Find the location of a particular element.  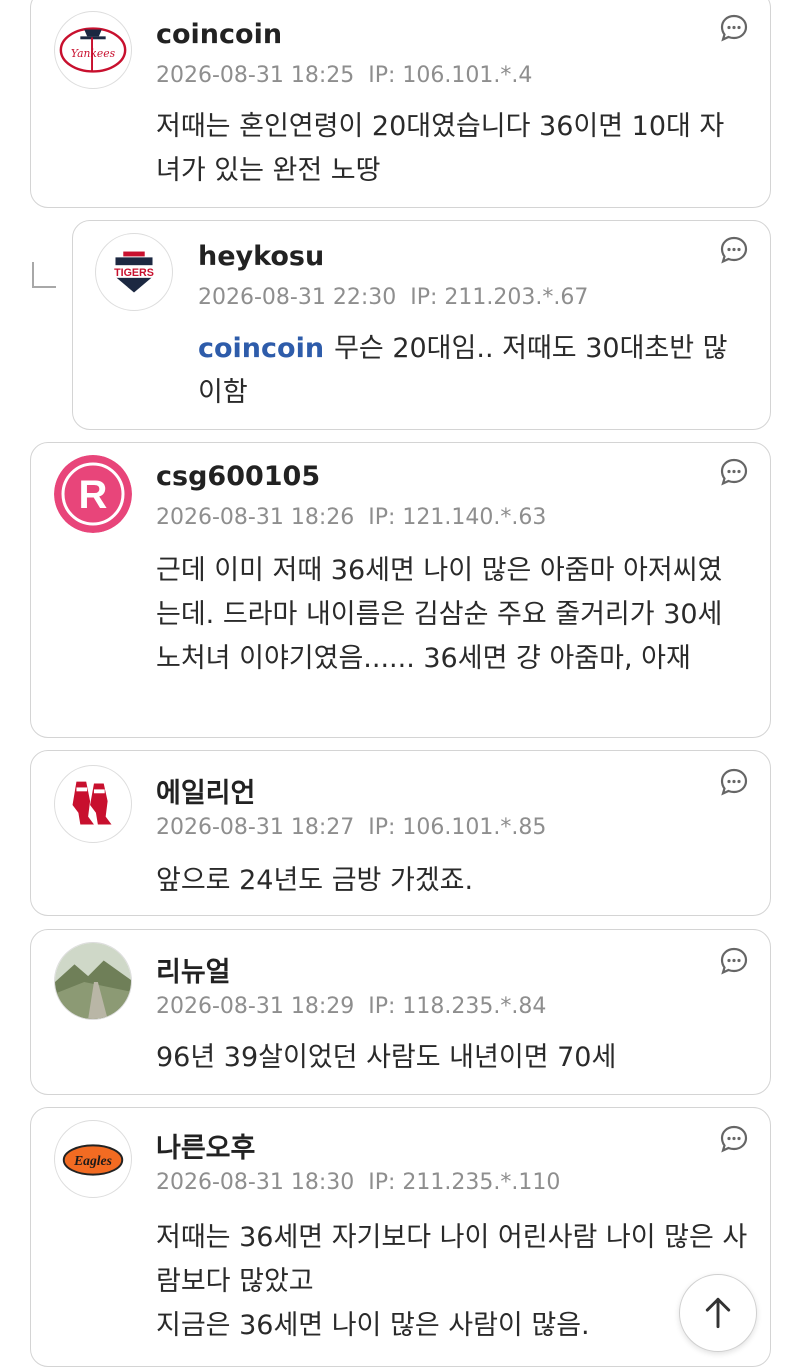

eagles-logo-text: Eagles is located at coordinates (92, 1160).